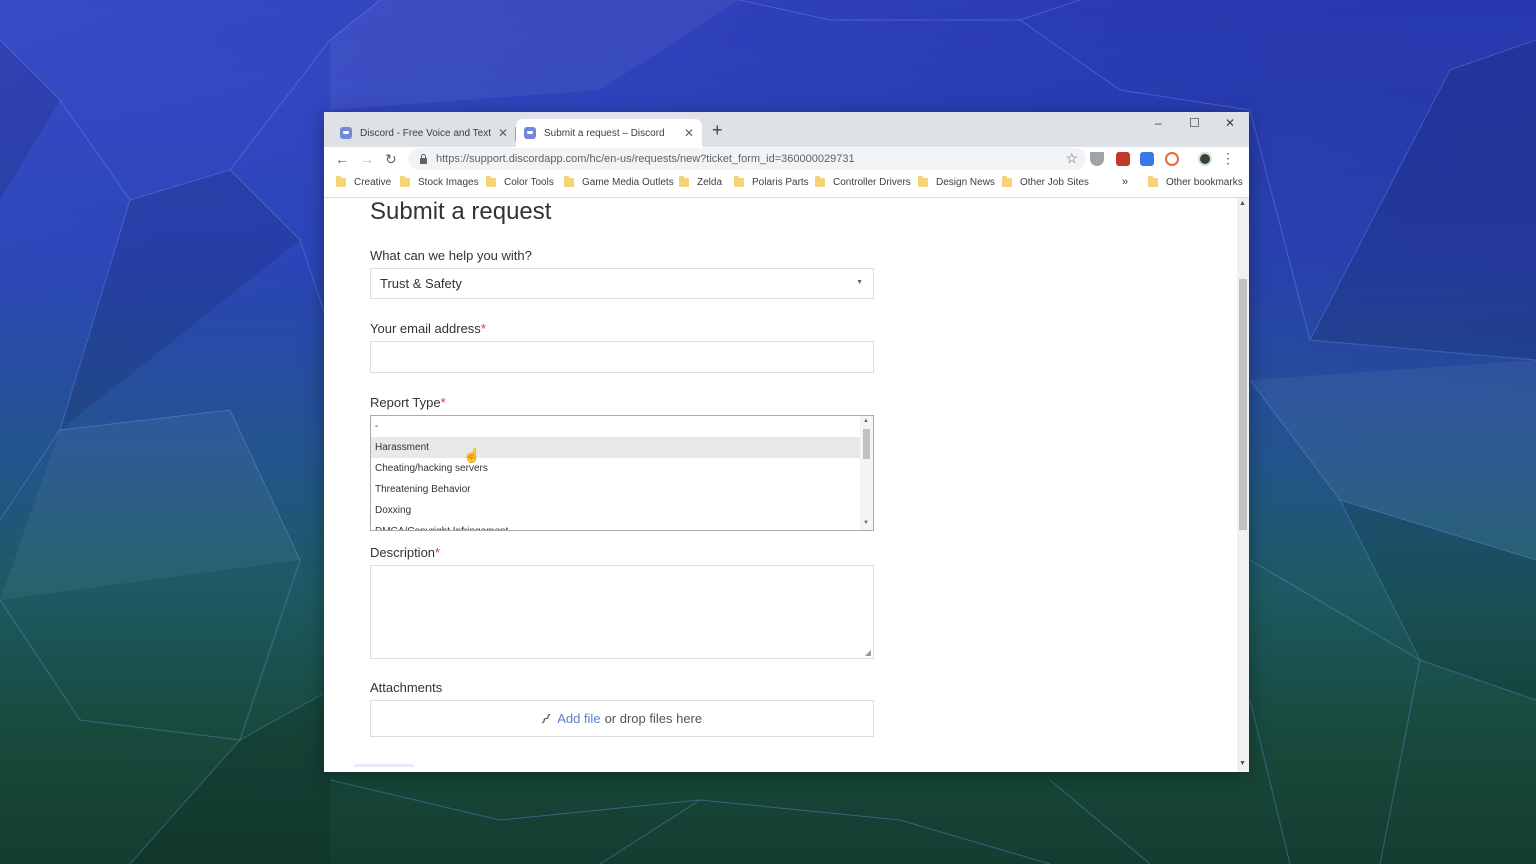 The width and height of the screenshot is (1536, 864). What do you see at coordinates (423, 159) in the screenshot?
I see `lock-icon` at bounding box center [423, 159].